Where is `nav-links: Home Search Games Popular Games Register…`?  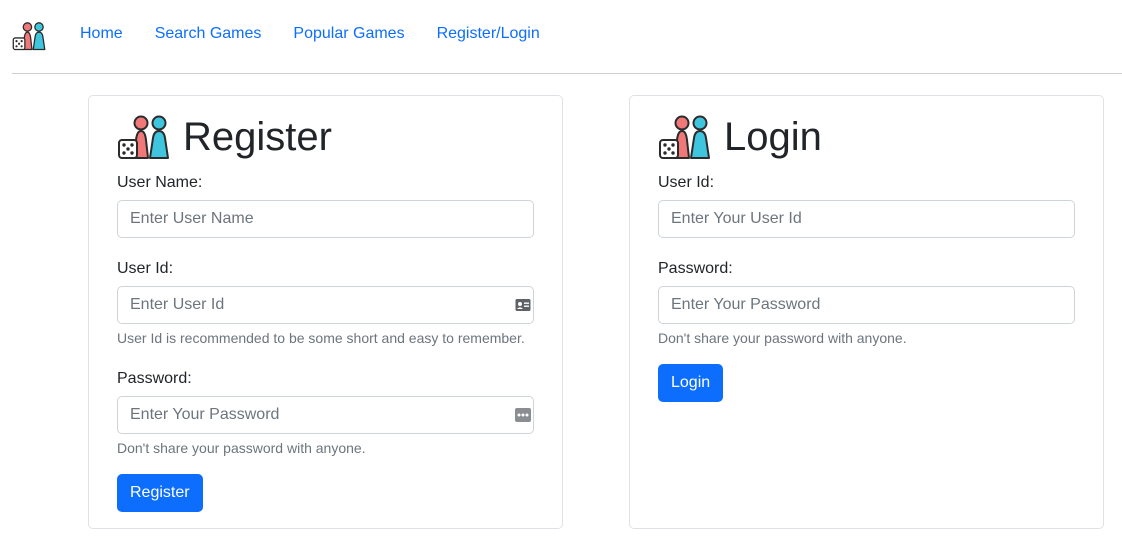
nav-links: Home Search Games Popular Games Register… is located at coordinates (310, 34).